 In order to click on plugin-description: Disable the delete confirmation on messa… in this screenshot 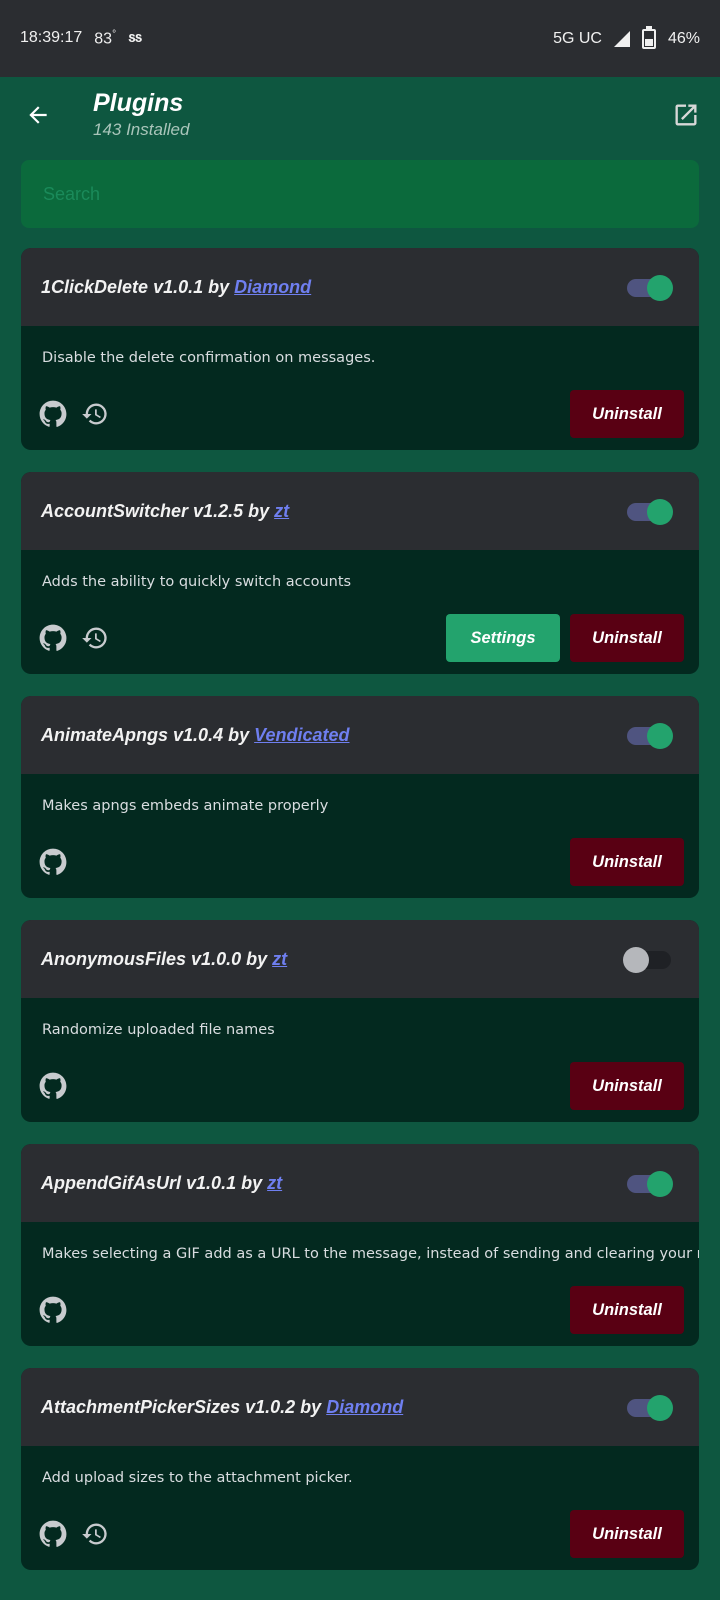, I will do `click(209, 358)`.